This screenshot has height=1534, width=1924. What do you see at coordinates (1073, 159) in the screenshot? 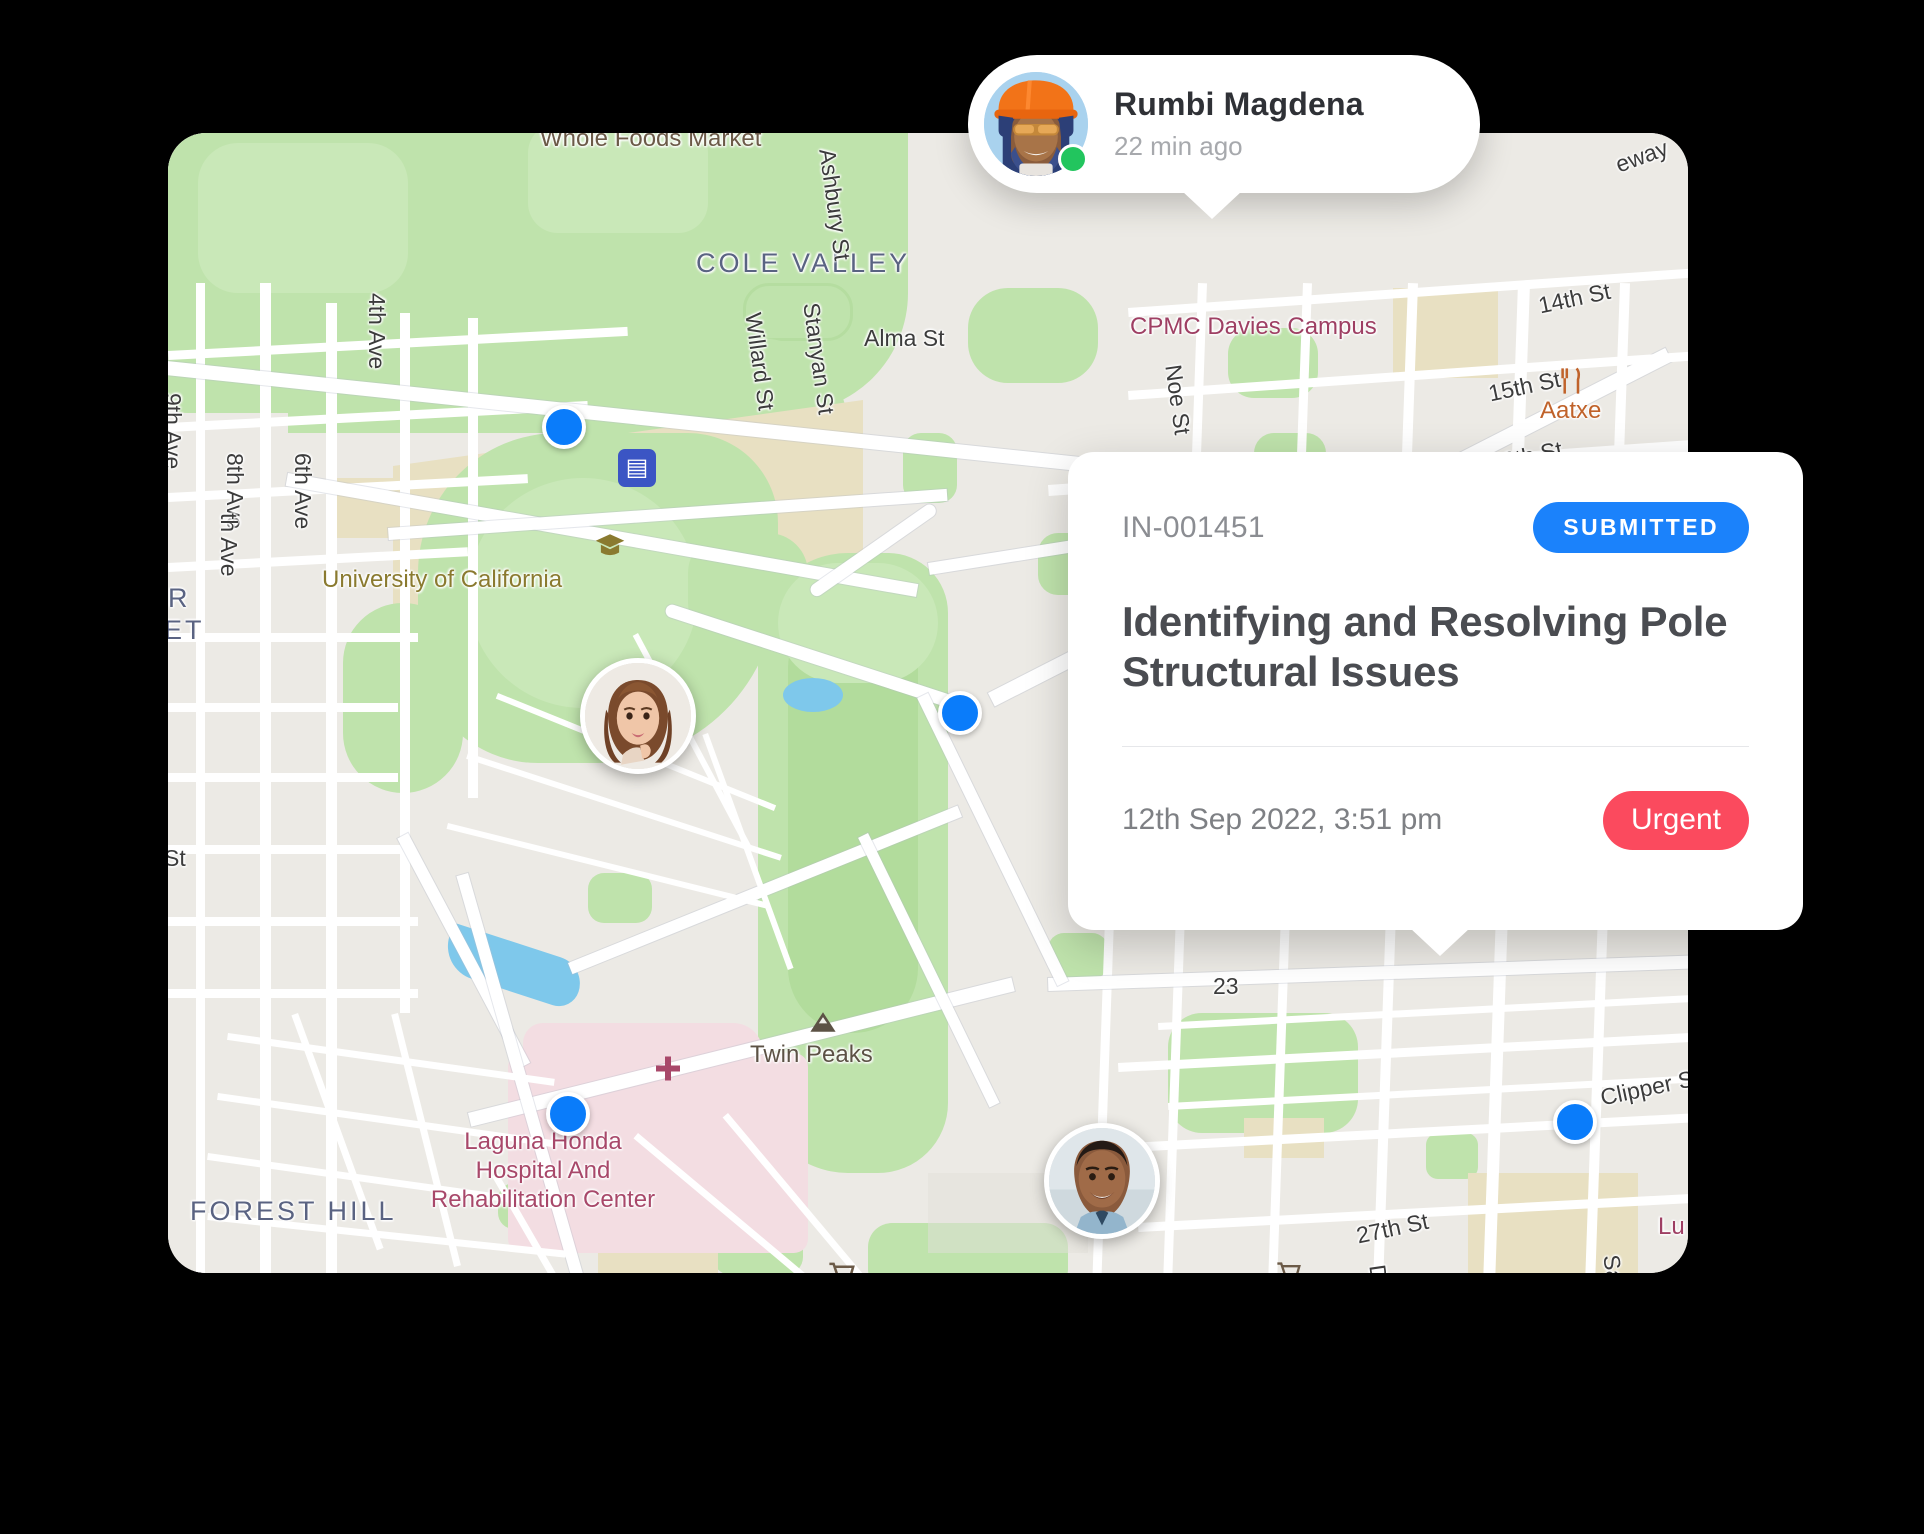
I see `online-status-indicator` at bounding box center [1073, 159].